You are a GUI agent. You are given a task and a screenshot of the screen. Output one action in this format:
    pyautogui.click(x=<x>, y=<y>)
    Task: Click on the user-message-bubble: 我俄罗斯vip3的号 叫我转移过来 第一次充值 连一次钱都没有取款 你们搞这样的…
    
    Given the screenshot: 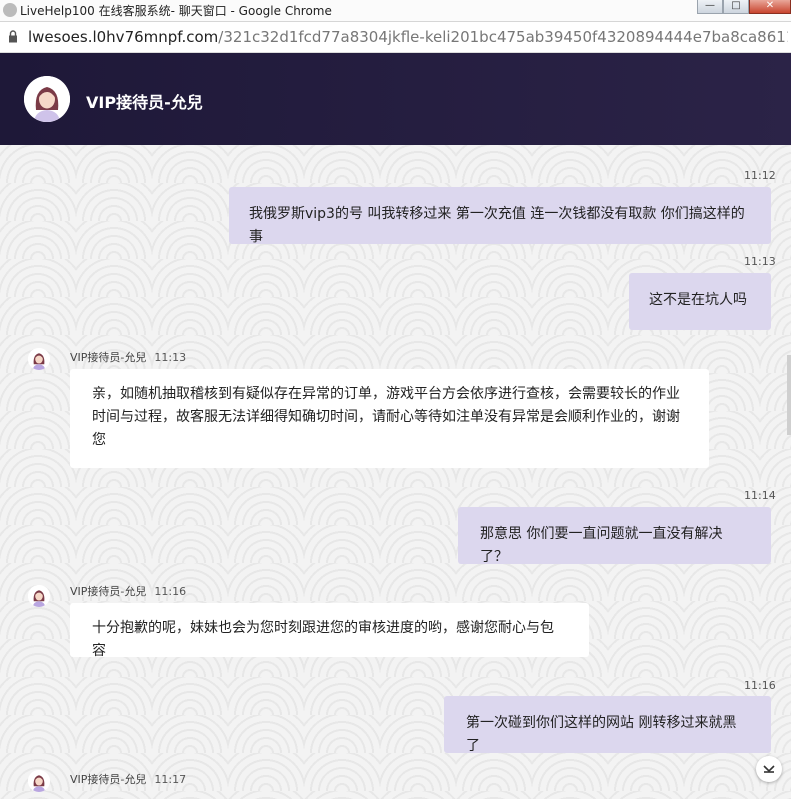 What is the action you would take?
    pyautogui.click(x=500, y=216)
    